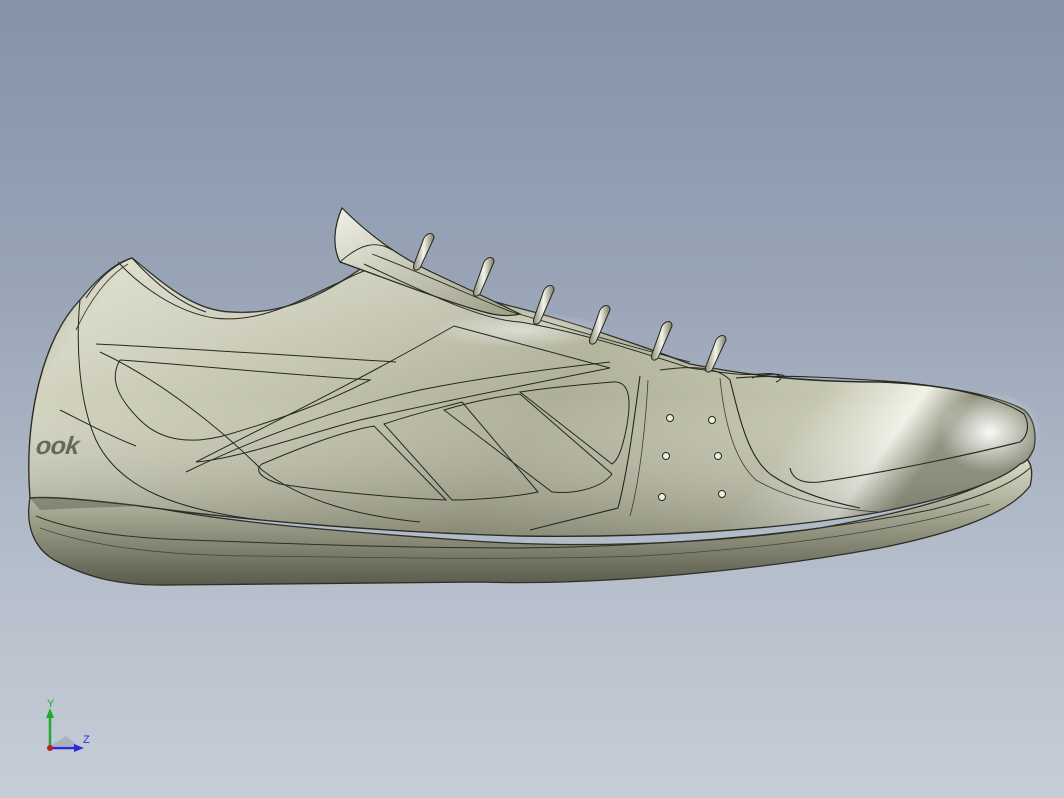  Describe the element at coordinates (57, 446) in the screenshot. I see `brand-logo-text: ook` at that location.